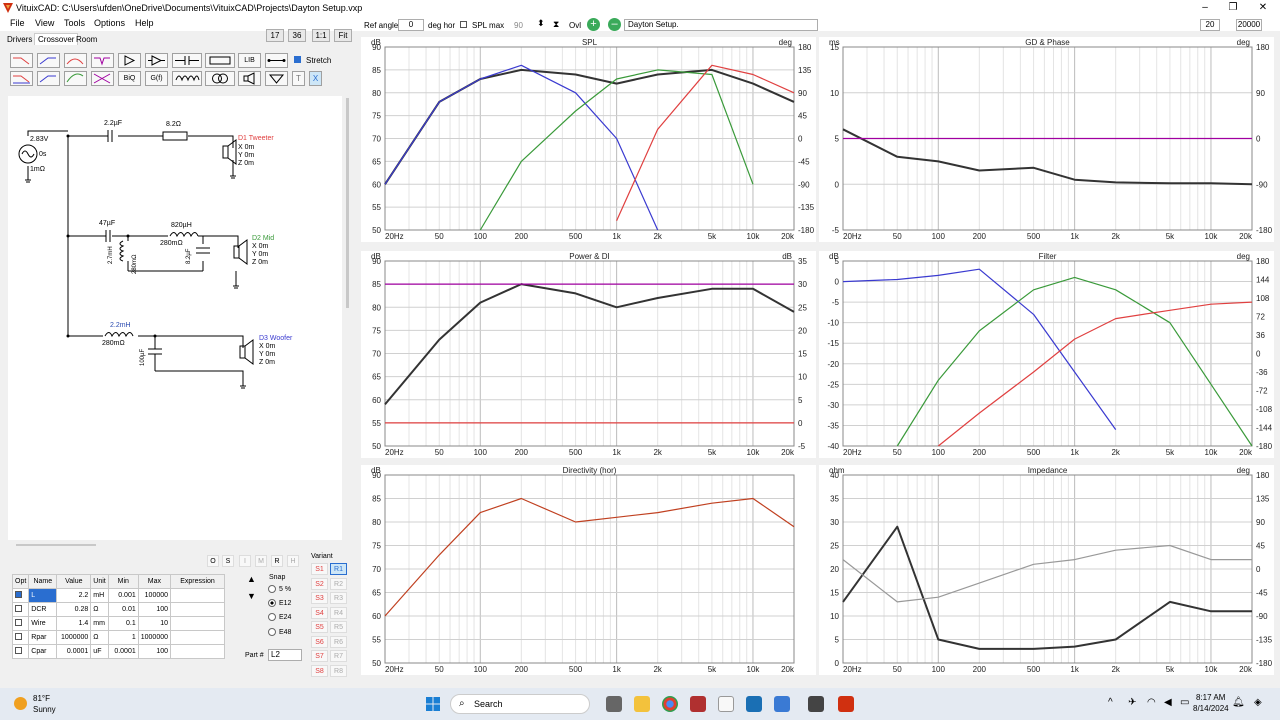  What do you see at coordinates (74, 609) in the screenshot?
I see `cell-value: 0.28` at bounding box center [74, 609].